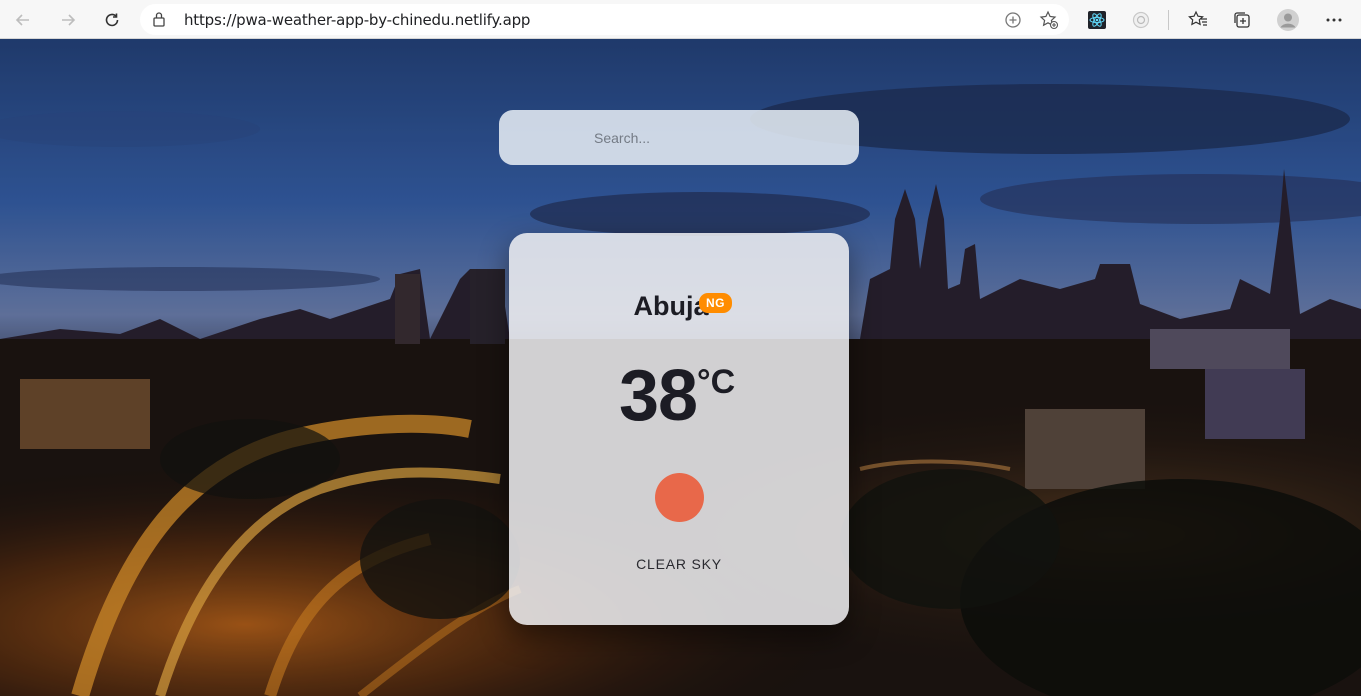 The width and height of the screenshot is (1361, 696). I want to click on city-row: Abuja NG, so click(679, 306).